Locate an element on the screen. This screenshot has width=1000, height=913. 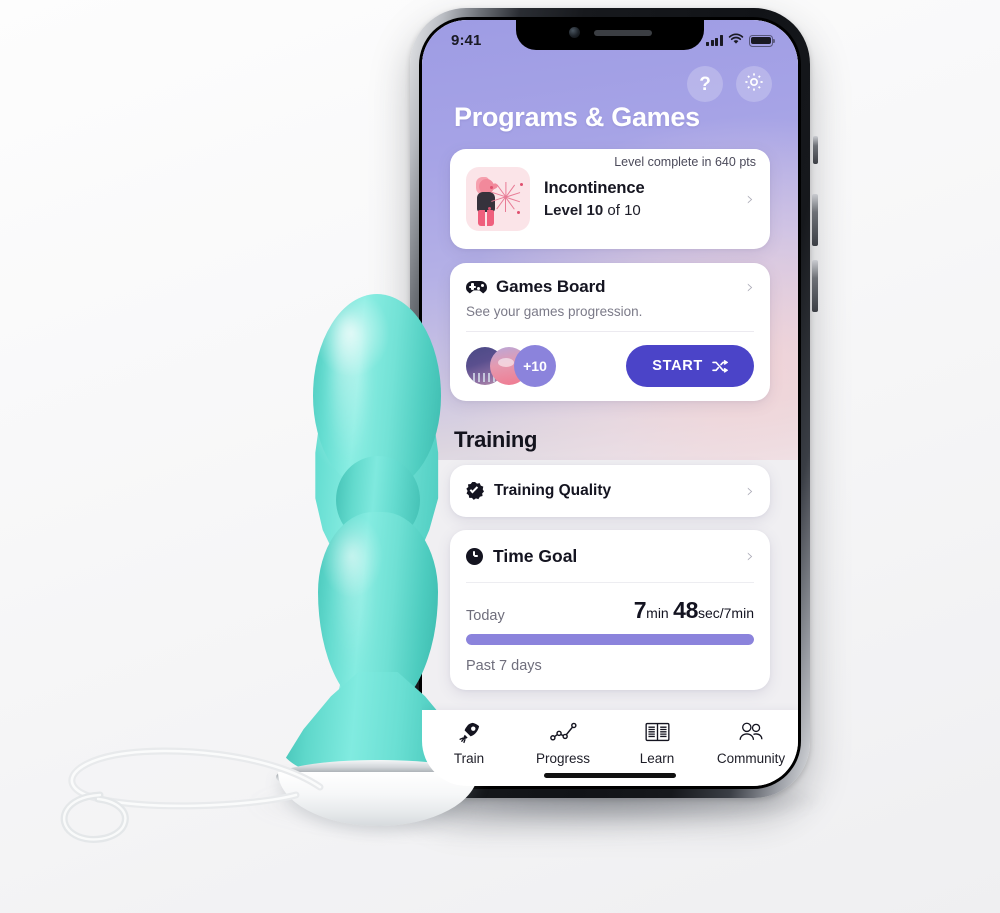
today-value: 7min 48sec/7min is located at coordinates (694, 610).